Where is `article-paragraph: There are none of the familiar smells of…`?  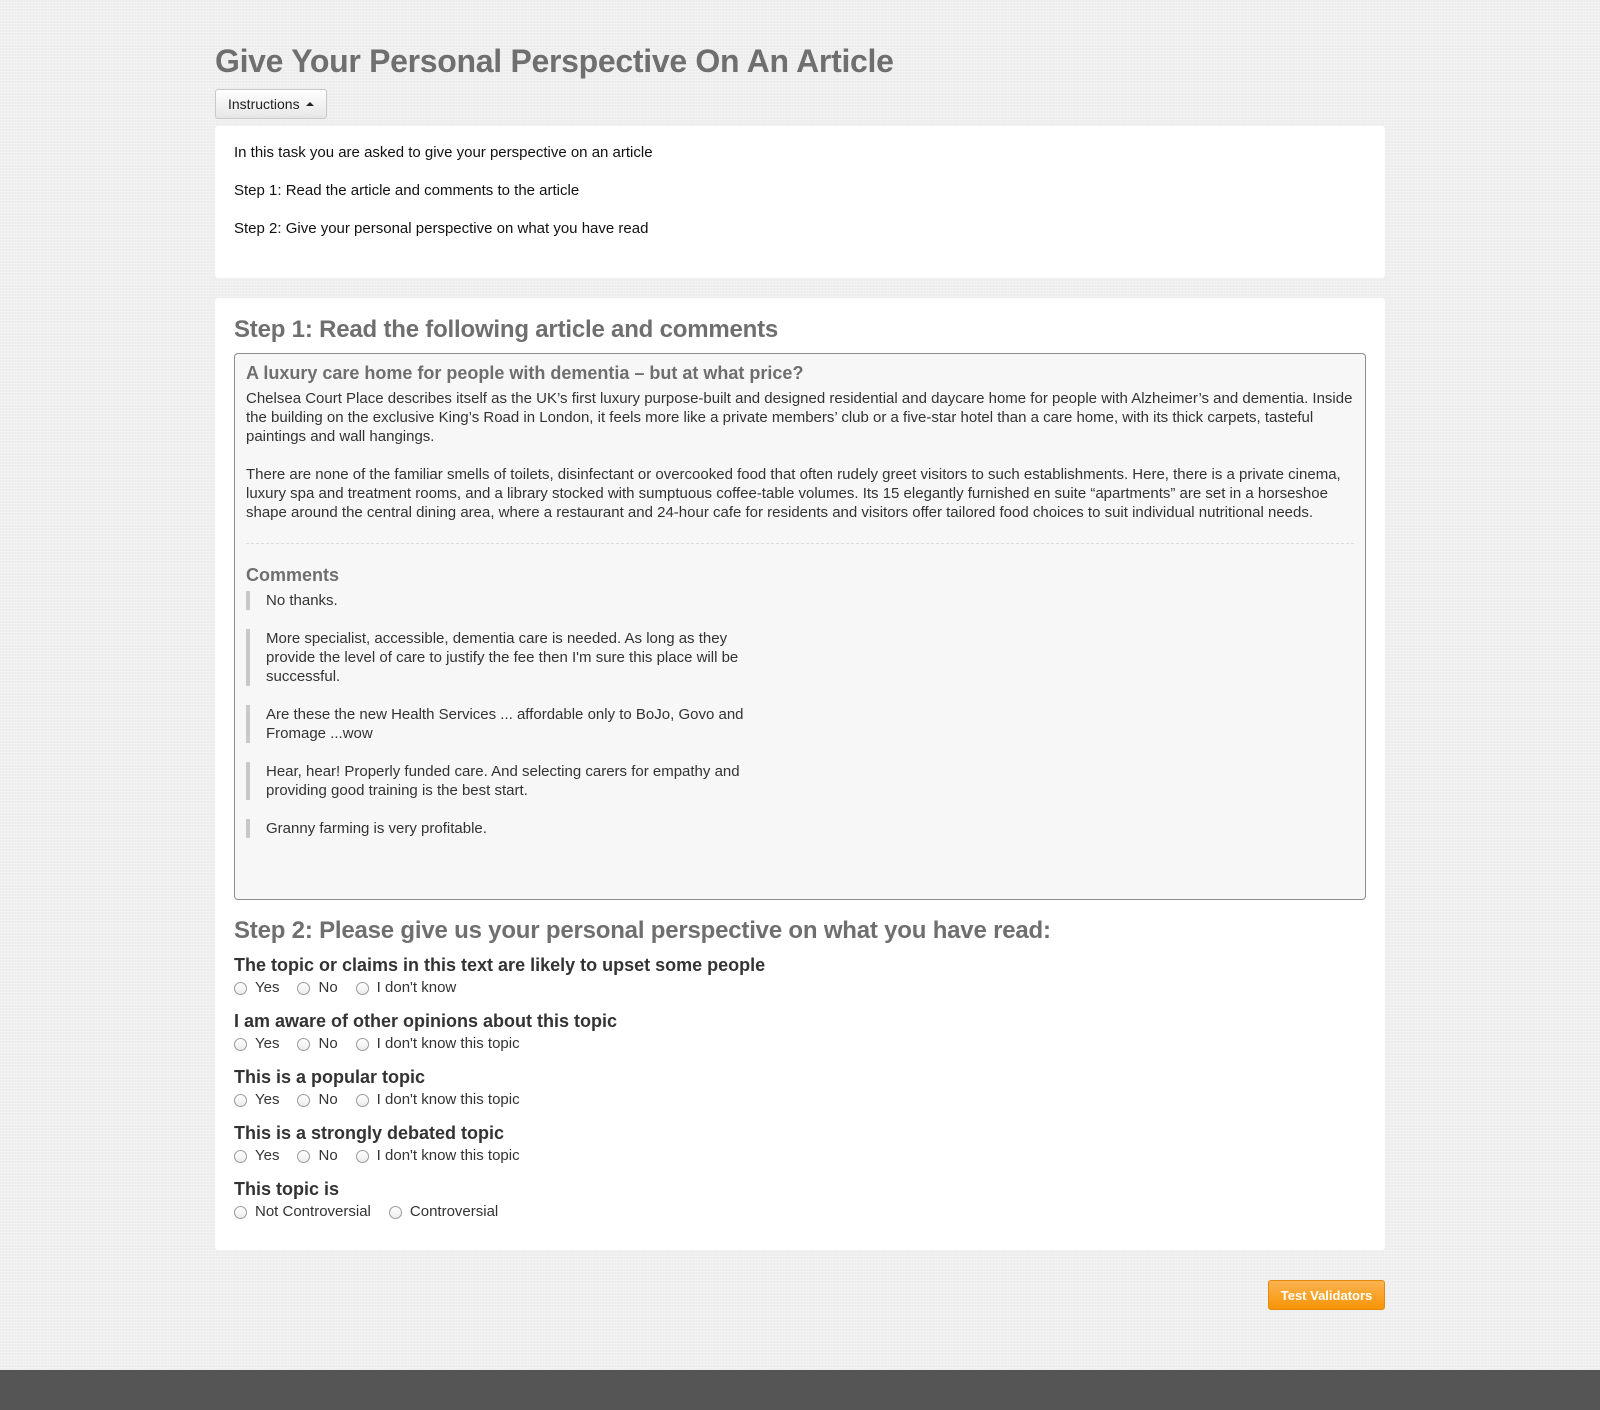 article-paragraph: There are none of the familiar smells of… is located at coordinates (793, 493).